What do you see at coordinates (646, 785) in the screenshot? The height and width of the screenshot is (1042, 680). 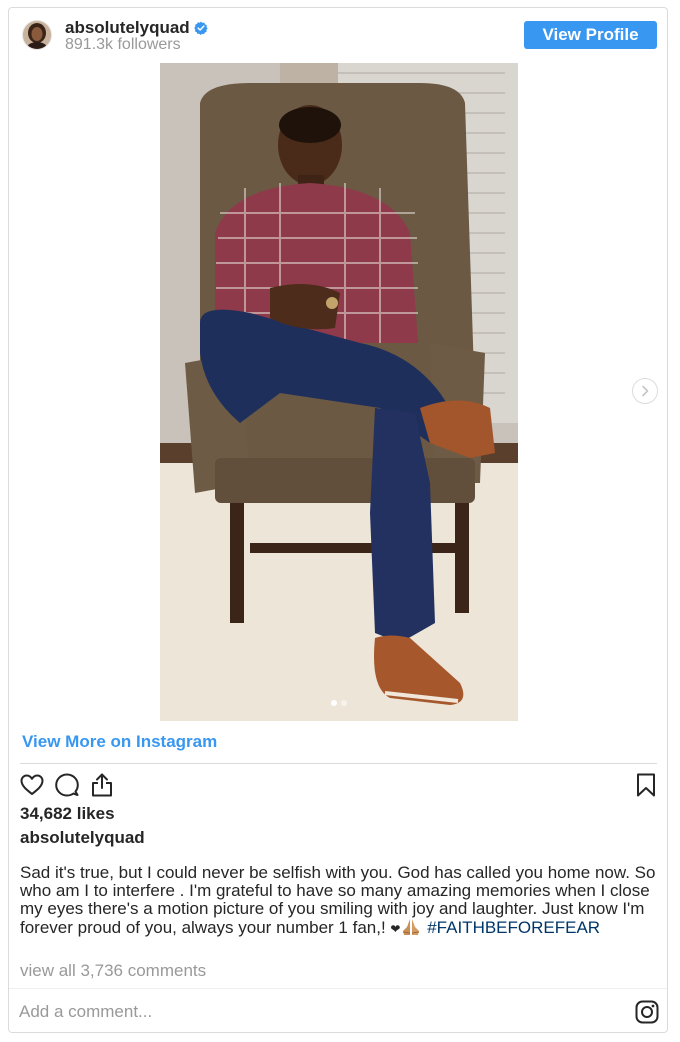 I see `bookmark-icon` at bounding box center [646, 785].